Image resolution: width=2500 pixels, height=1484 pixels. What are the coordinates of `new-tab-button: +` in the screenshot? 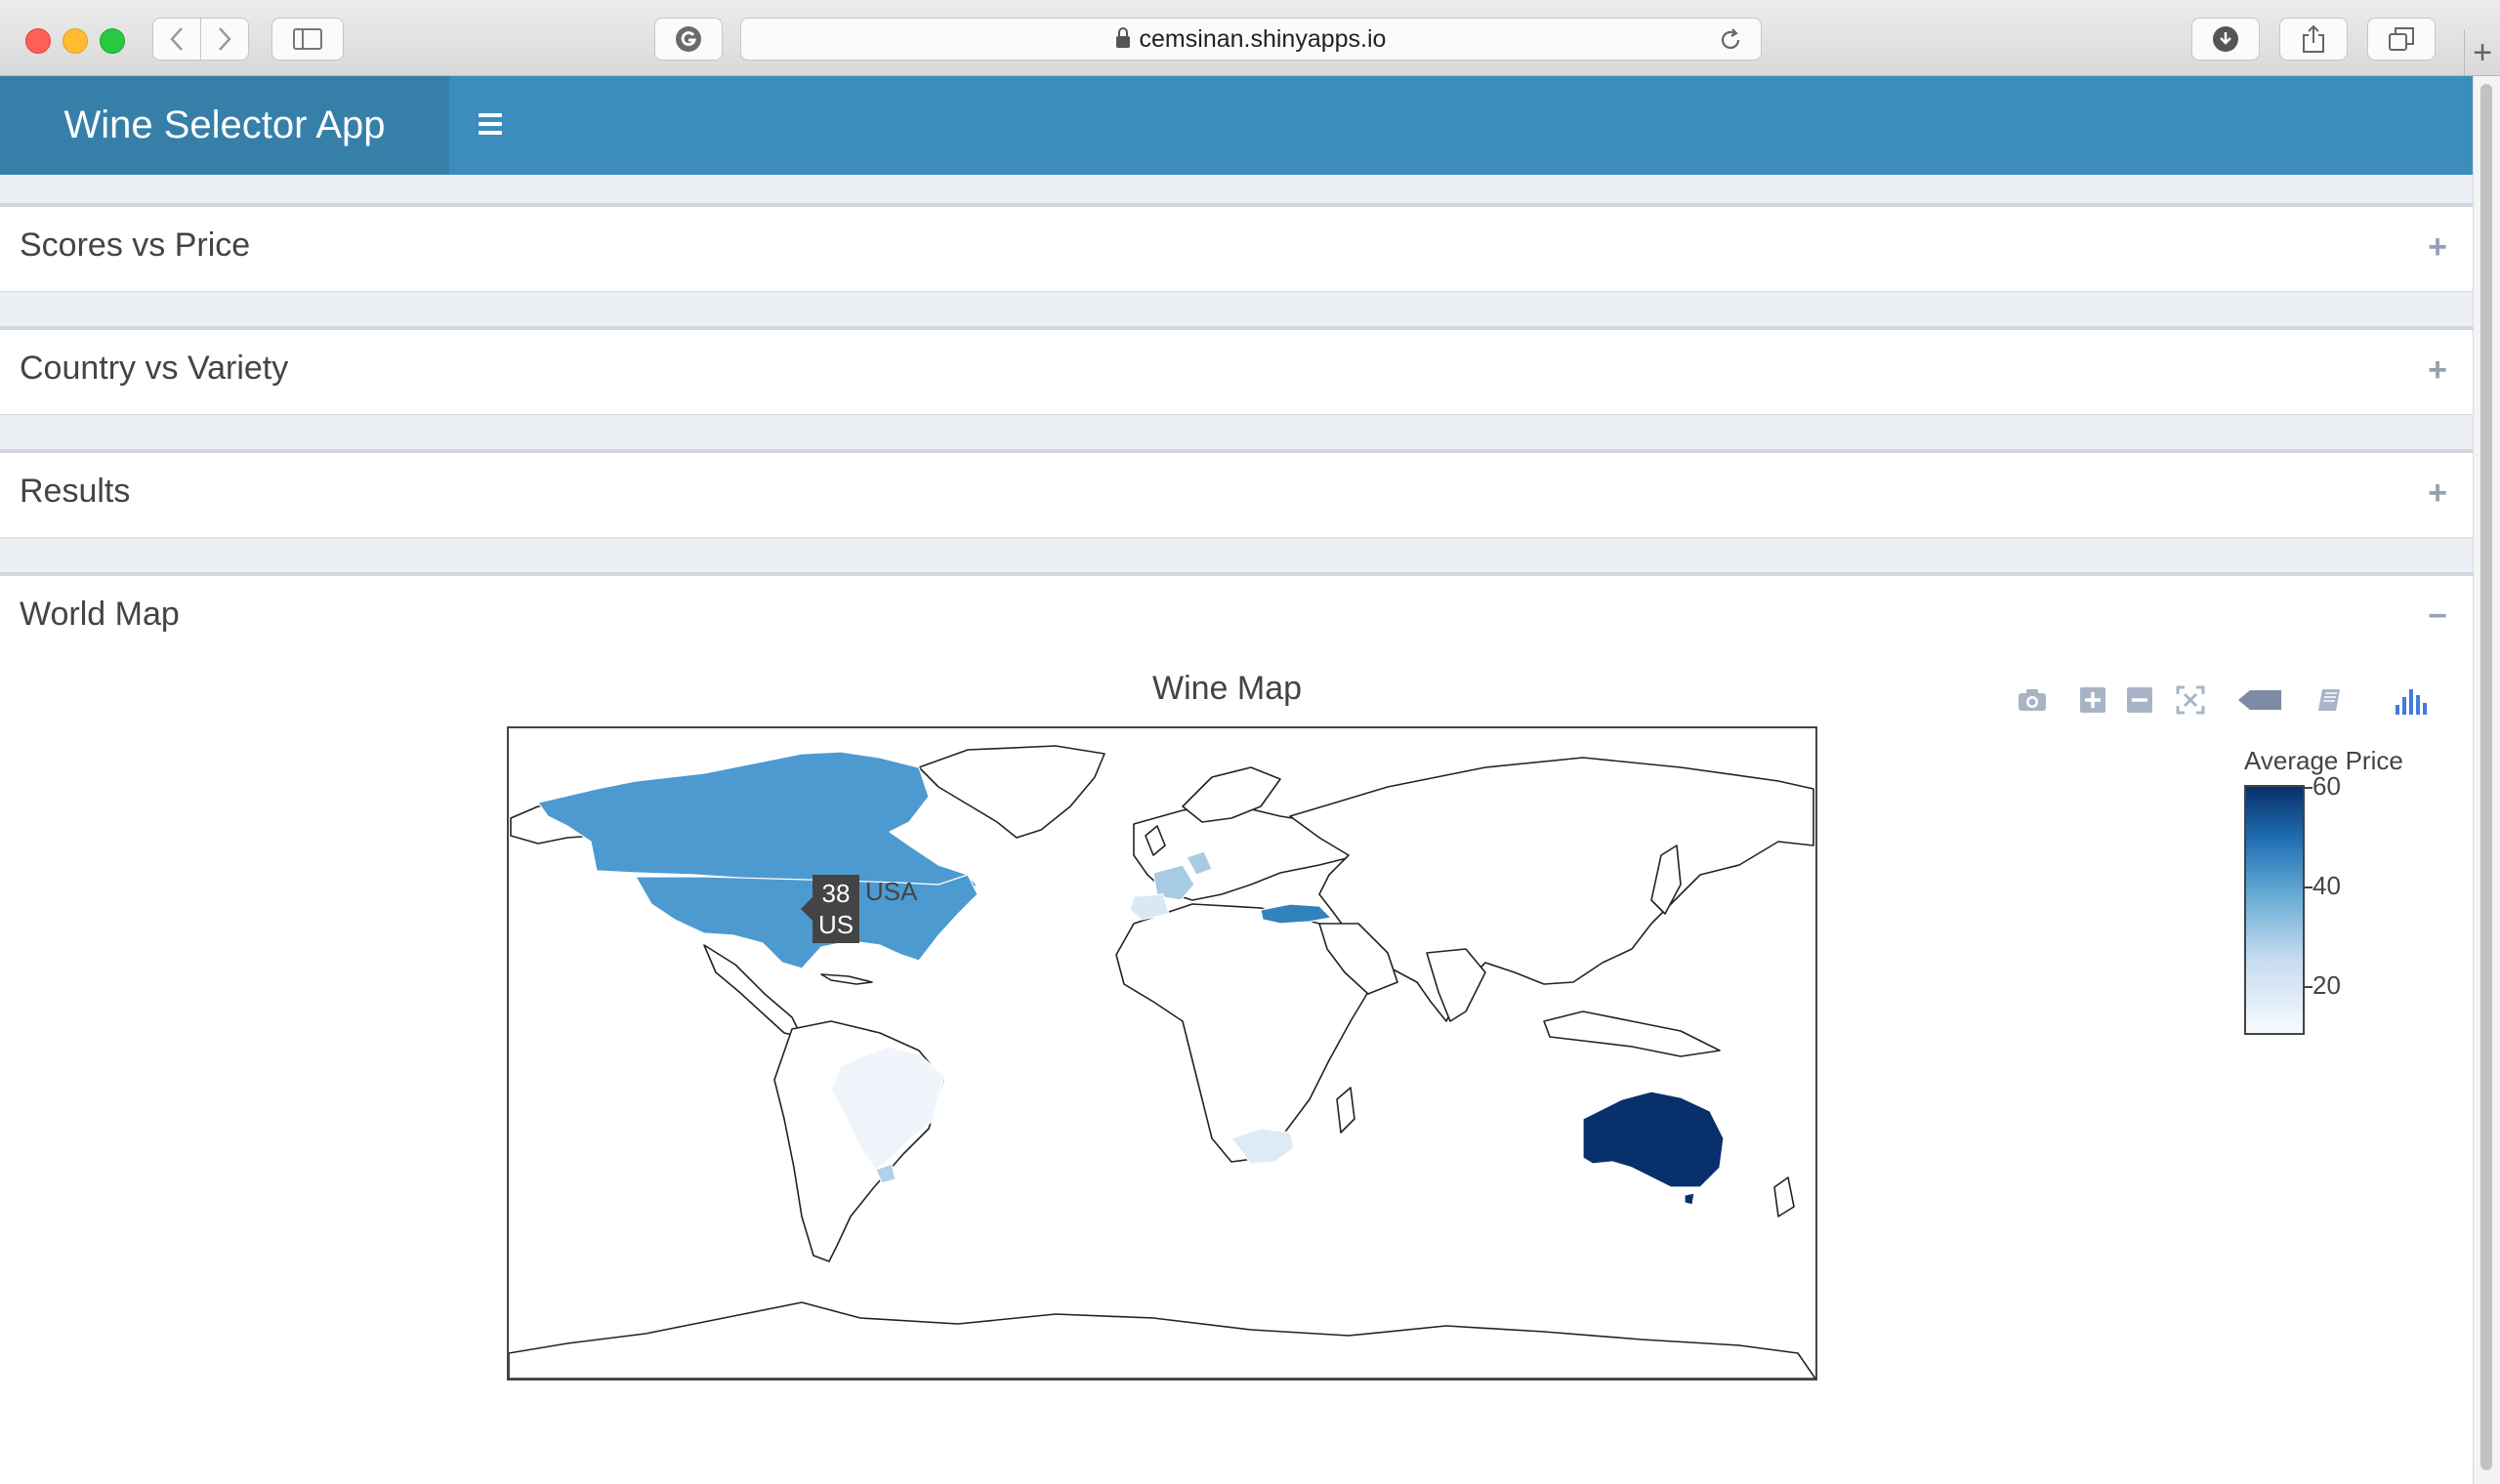 It's located at (2482, 53).